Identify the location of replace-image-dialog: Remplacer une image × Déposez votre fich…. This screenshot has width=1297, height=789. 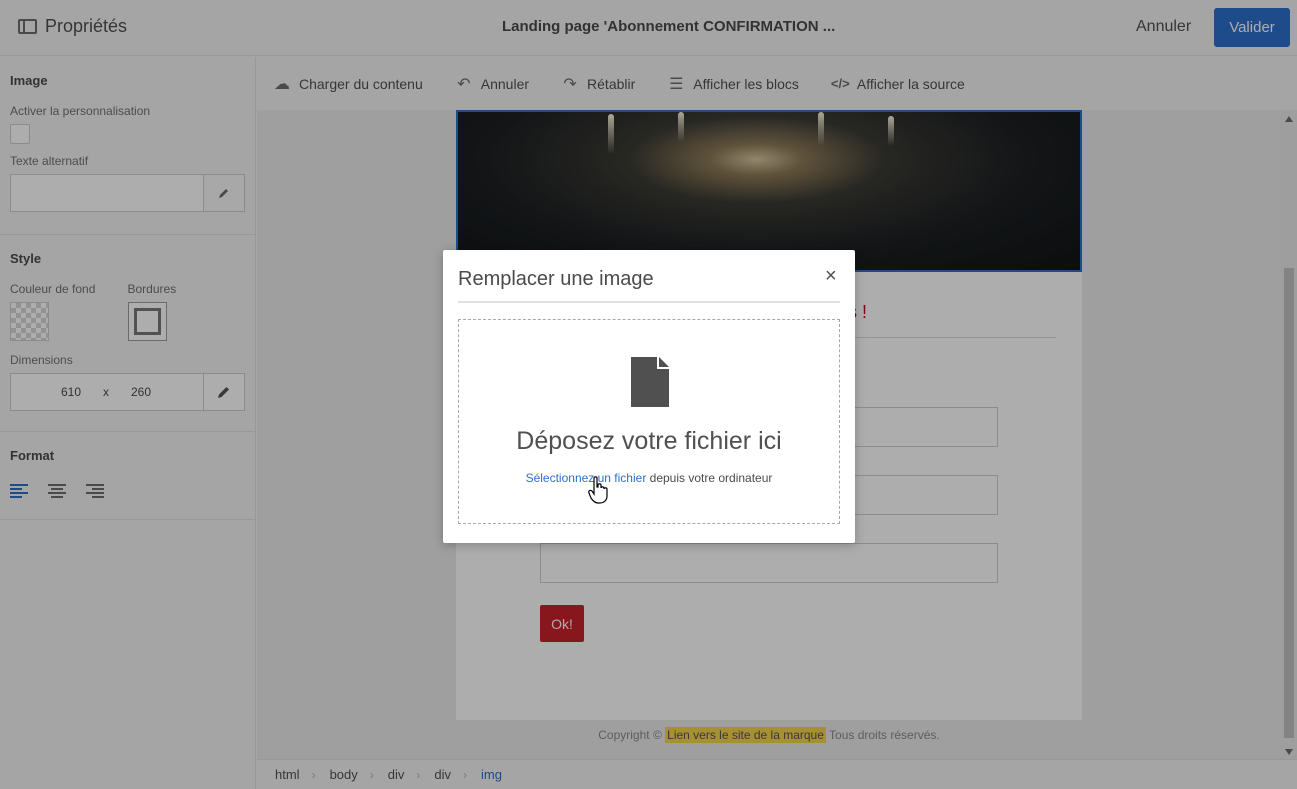
(649, 396).